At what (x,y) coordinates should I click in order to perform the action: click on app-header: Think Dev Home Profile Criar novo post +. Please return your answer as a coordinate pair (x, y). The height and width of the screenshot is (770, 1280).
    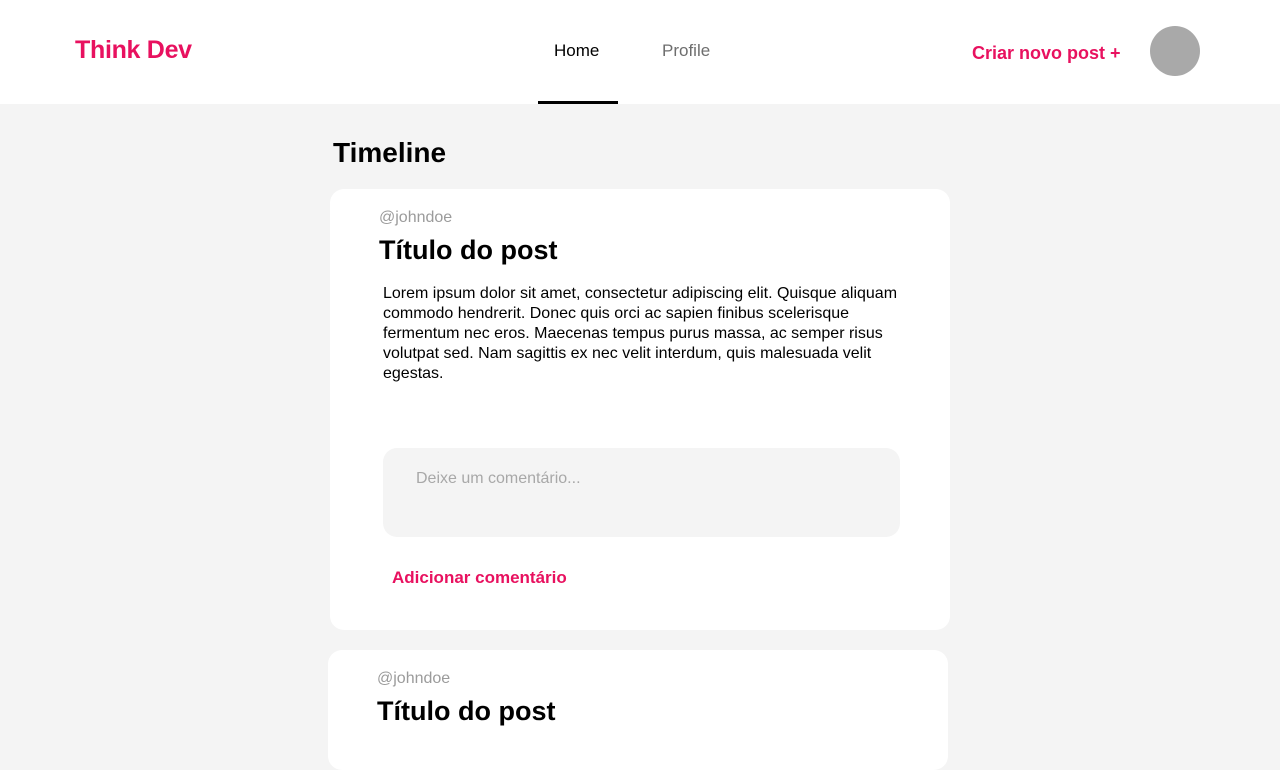
    Looking at the image, I should click on (640, 52).